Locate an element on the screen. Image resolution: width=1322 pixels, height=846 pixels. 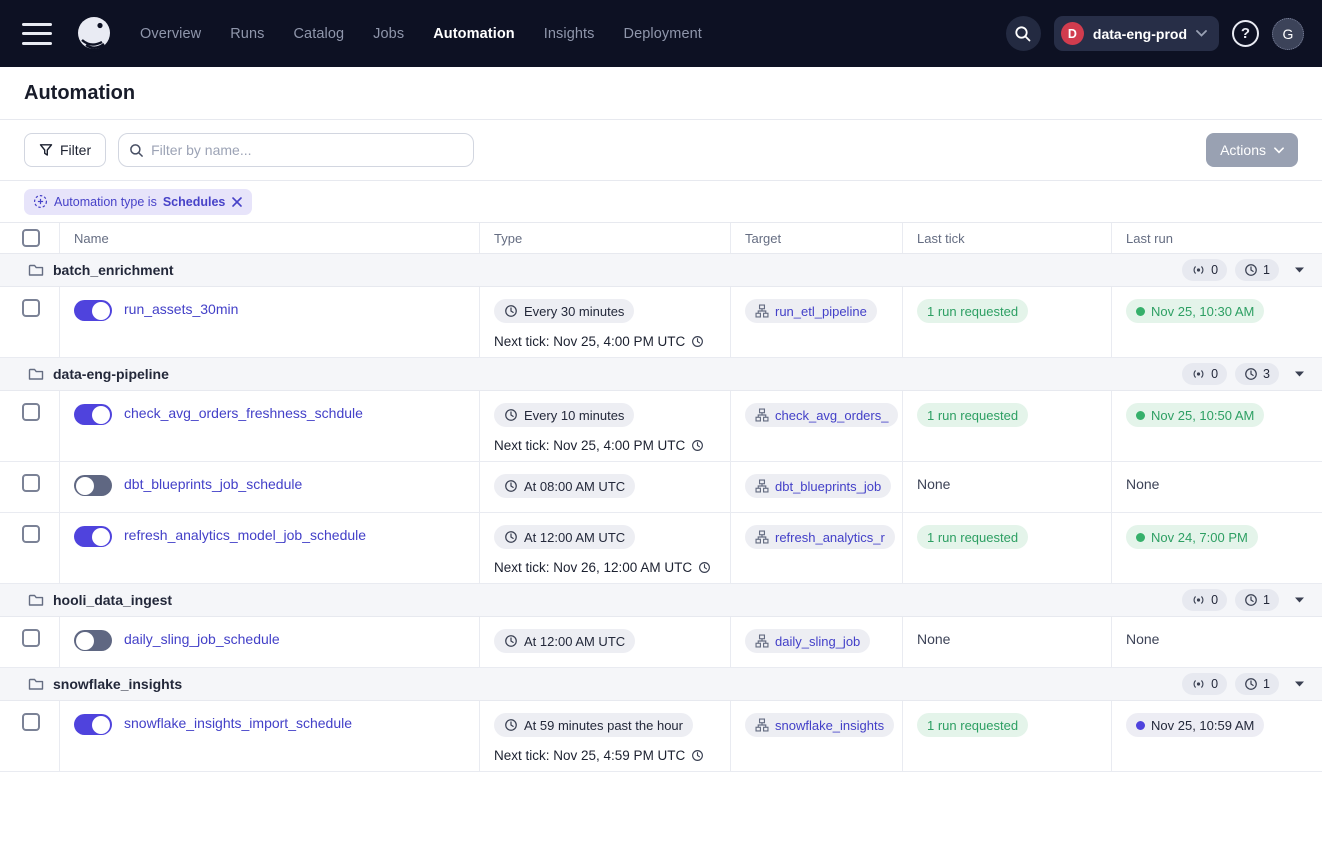
target-link: check_avg_orders_ is located at coordinates (831, 415).